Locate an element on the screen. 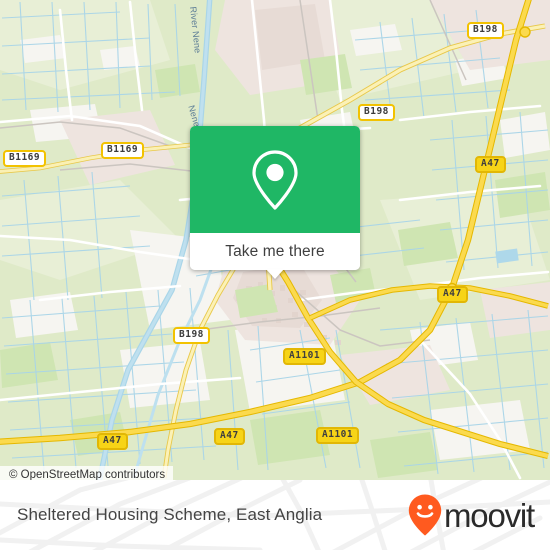  moovit-wordmark: moovit is located at coordinates (489, 515).